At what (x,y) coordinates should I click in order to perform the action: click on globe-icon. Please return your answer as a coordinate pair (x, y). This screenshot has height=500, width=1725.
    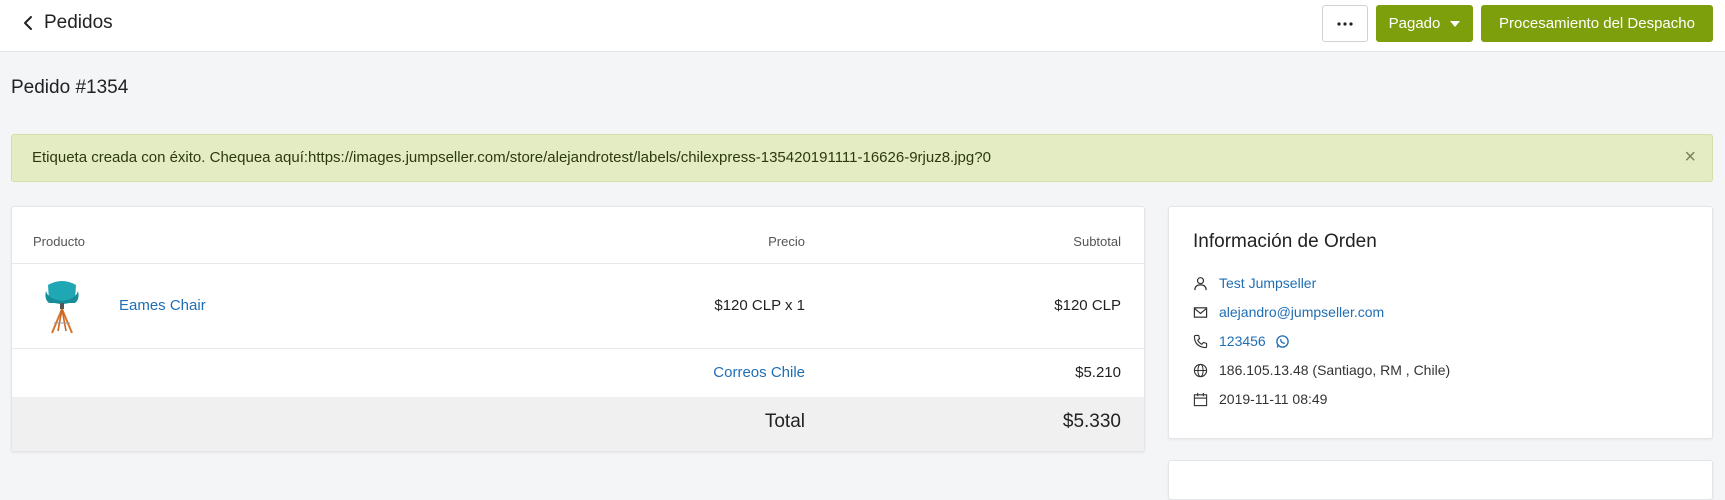
    Looking at the image, I should click on (1200, 370).